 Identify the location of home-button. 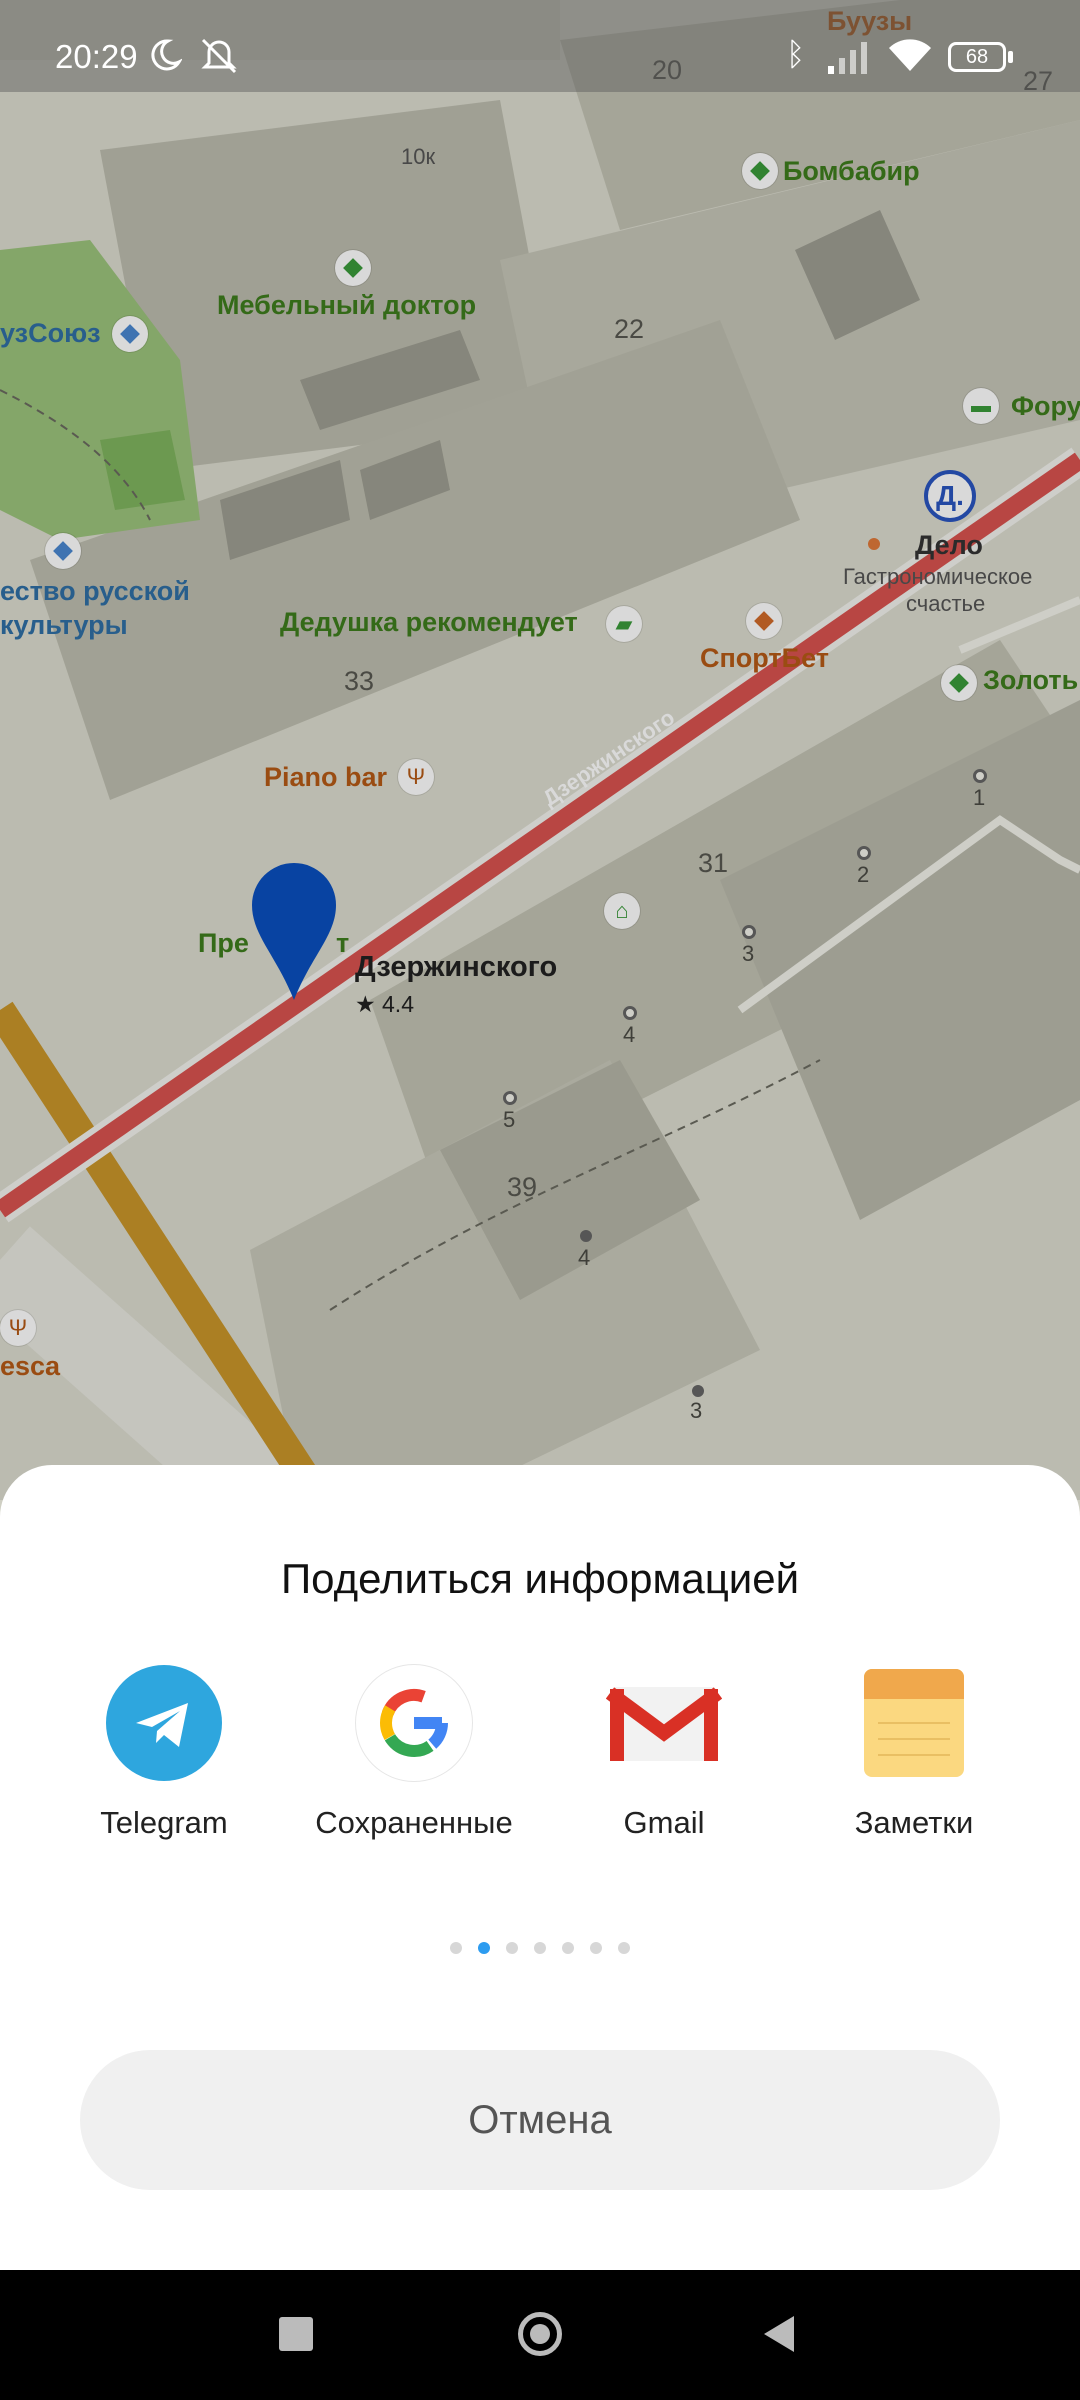
(540, 2334).